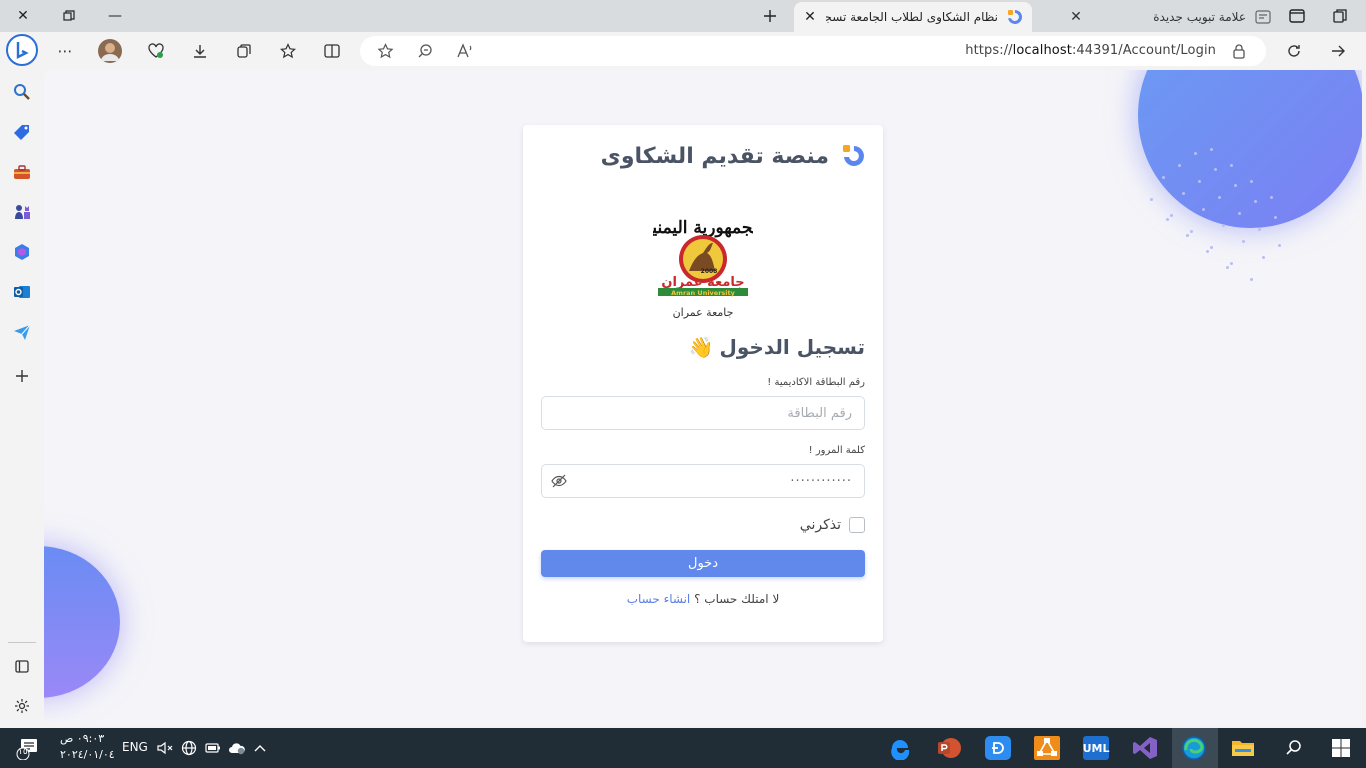 The width and height of the screenshot is (1366, 768). What do you see at coordinates (465, 51) in the screenshot?
I see `read-aloud-icon` at bounding box center [465, 51].